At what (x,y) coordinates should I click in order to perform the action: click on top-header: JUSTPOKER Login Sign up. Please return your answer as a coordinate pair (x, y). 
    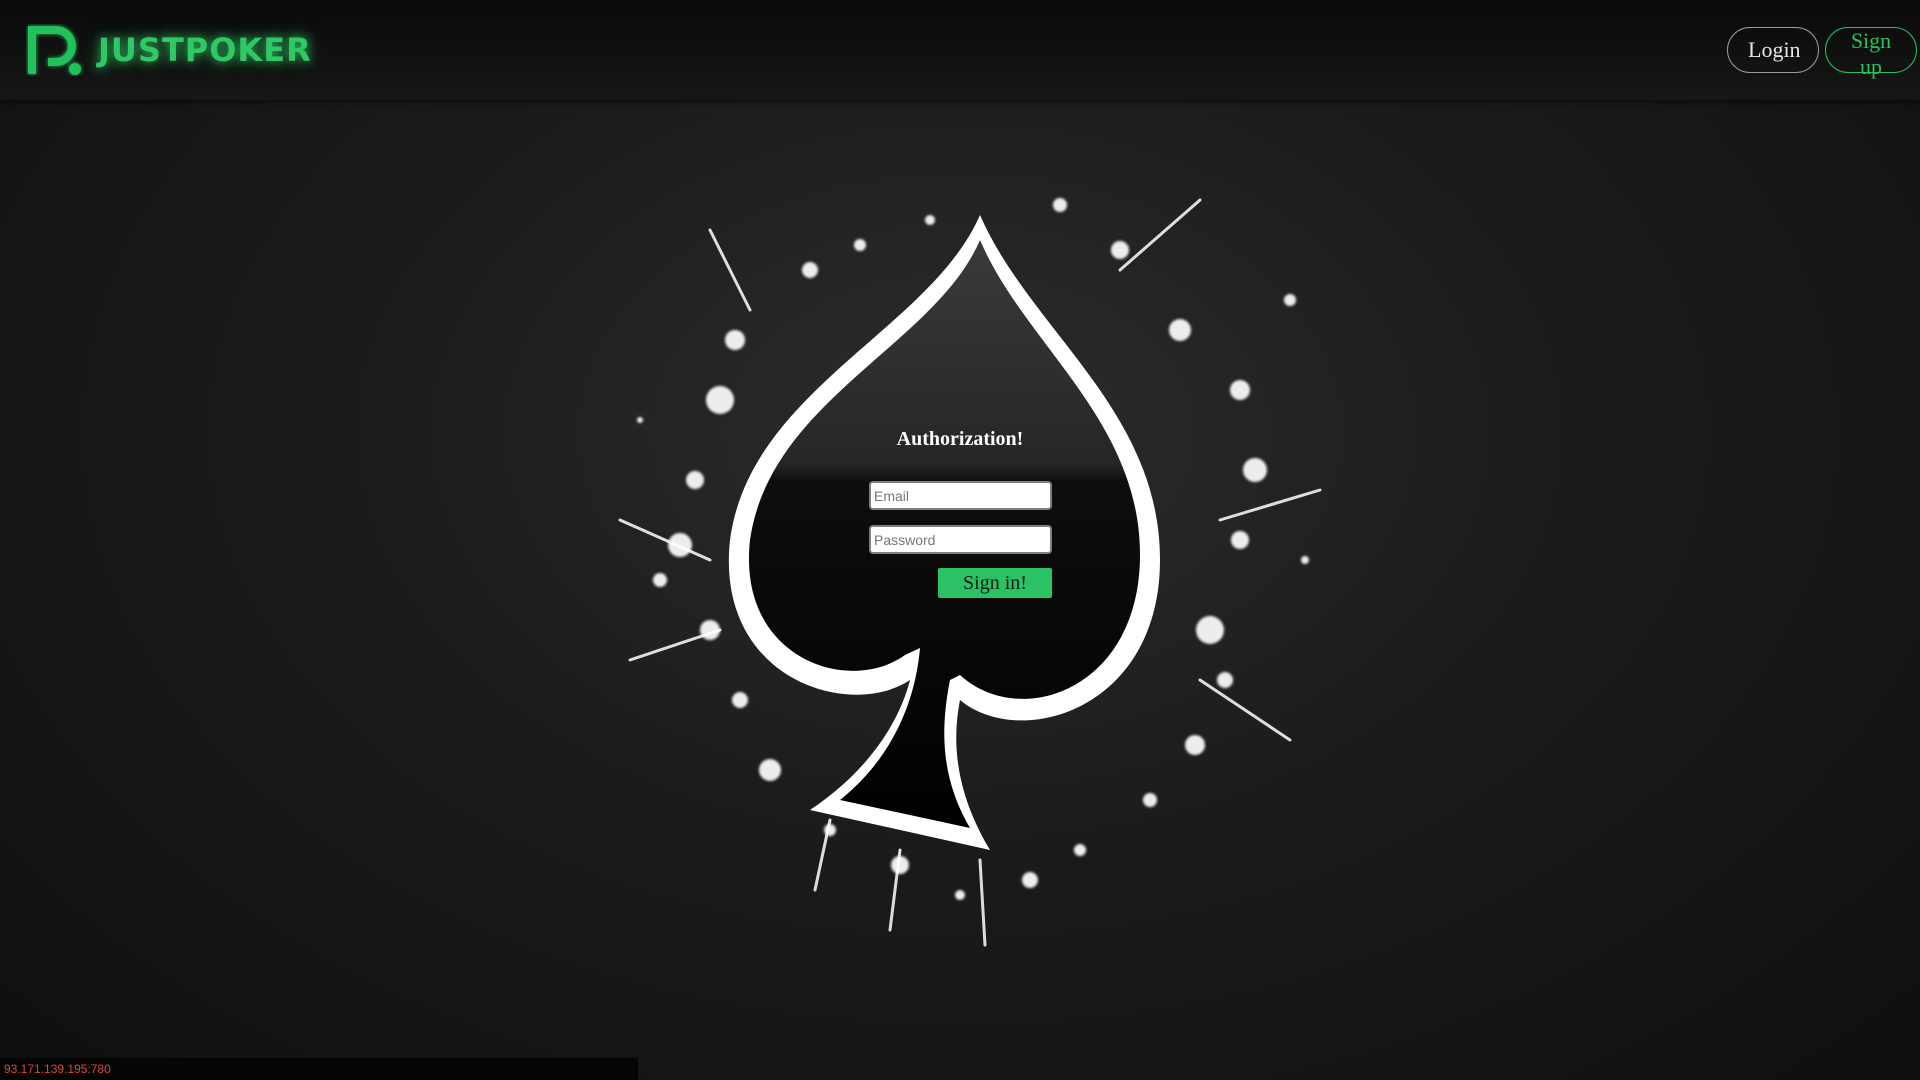
    Looking at the image, I should click on (960, 50).